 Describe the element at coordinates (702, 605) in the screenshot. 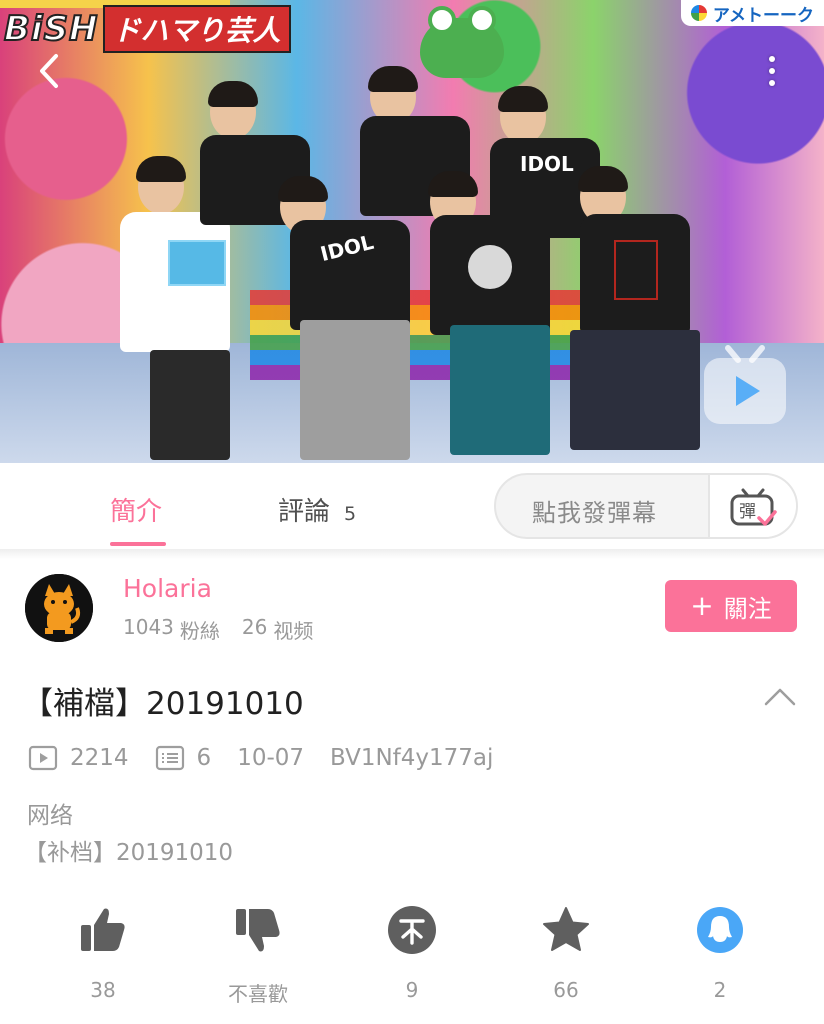

I see `plus-icon: +` at that location.